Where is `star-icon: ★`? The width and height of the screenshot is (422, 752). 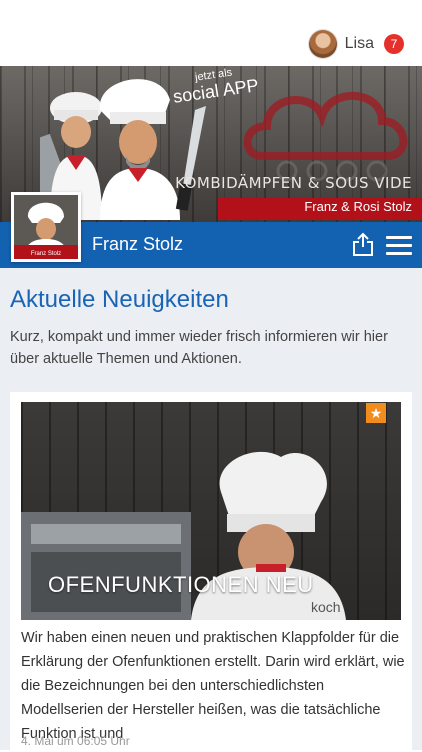 star-icon: ★ is located at coordinates (376, 413).